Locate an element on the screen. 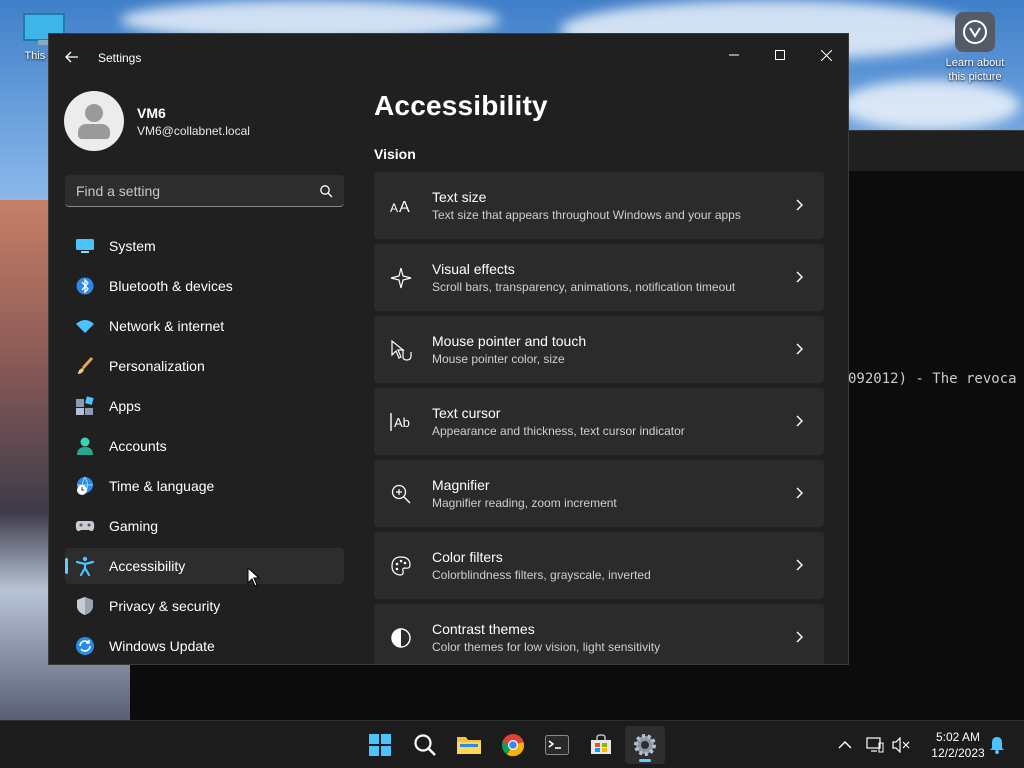 This screenshot has width=1024, height=768. shield-icon is located at coordinates (85, 606).